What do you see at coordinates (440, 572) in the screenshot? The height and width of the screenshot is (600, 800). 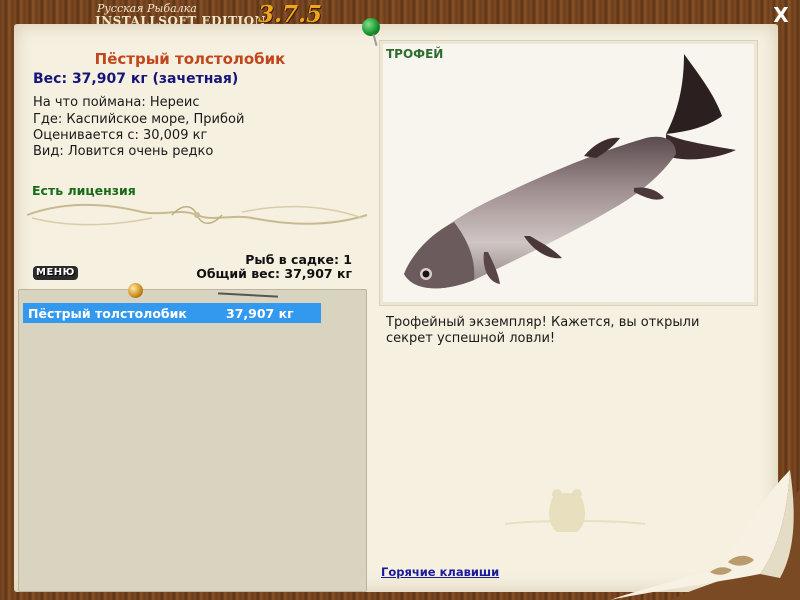 I see `hotkeys-link: Горячие клавиши` at bounding box center [440, 572].